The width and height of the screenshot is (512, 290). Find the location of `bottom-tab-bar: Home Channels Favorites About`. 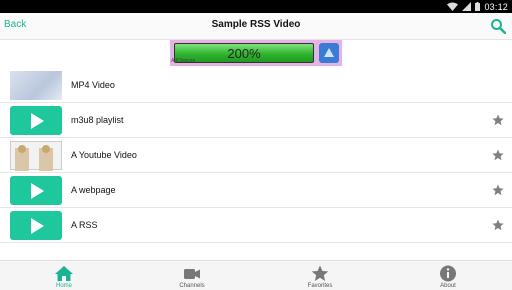

bottom-tab-bar: Home Channels Favorites About is located at coordinates (256, 275).